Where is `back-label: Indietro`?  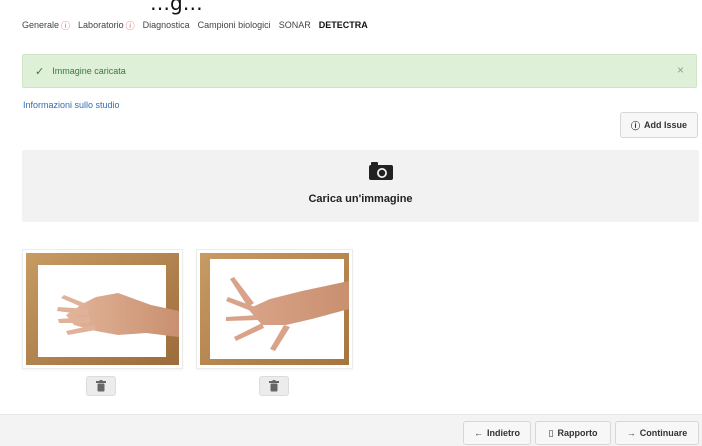
back-label: Indietro is located at coordinates (503, 433).